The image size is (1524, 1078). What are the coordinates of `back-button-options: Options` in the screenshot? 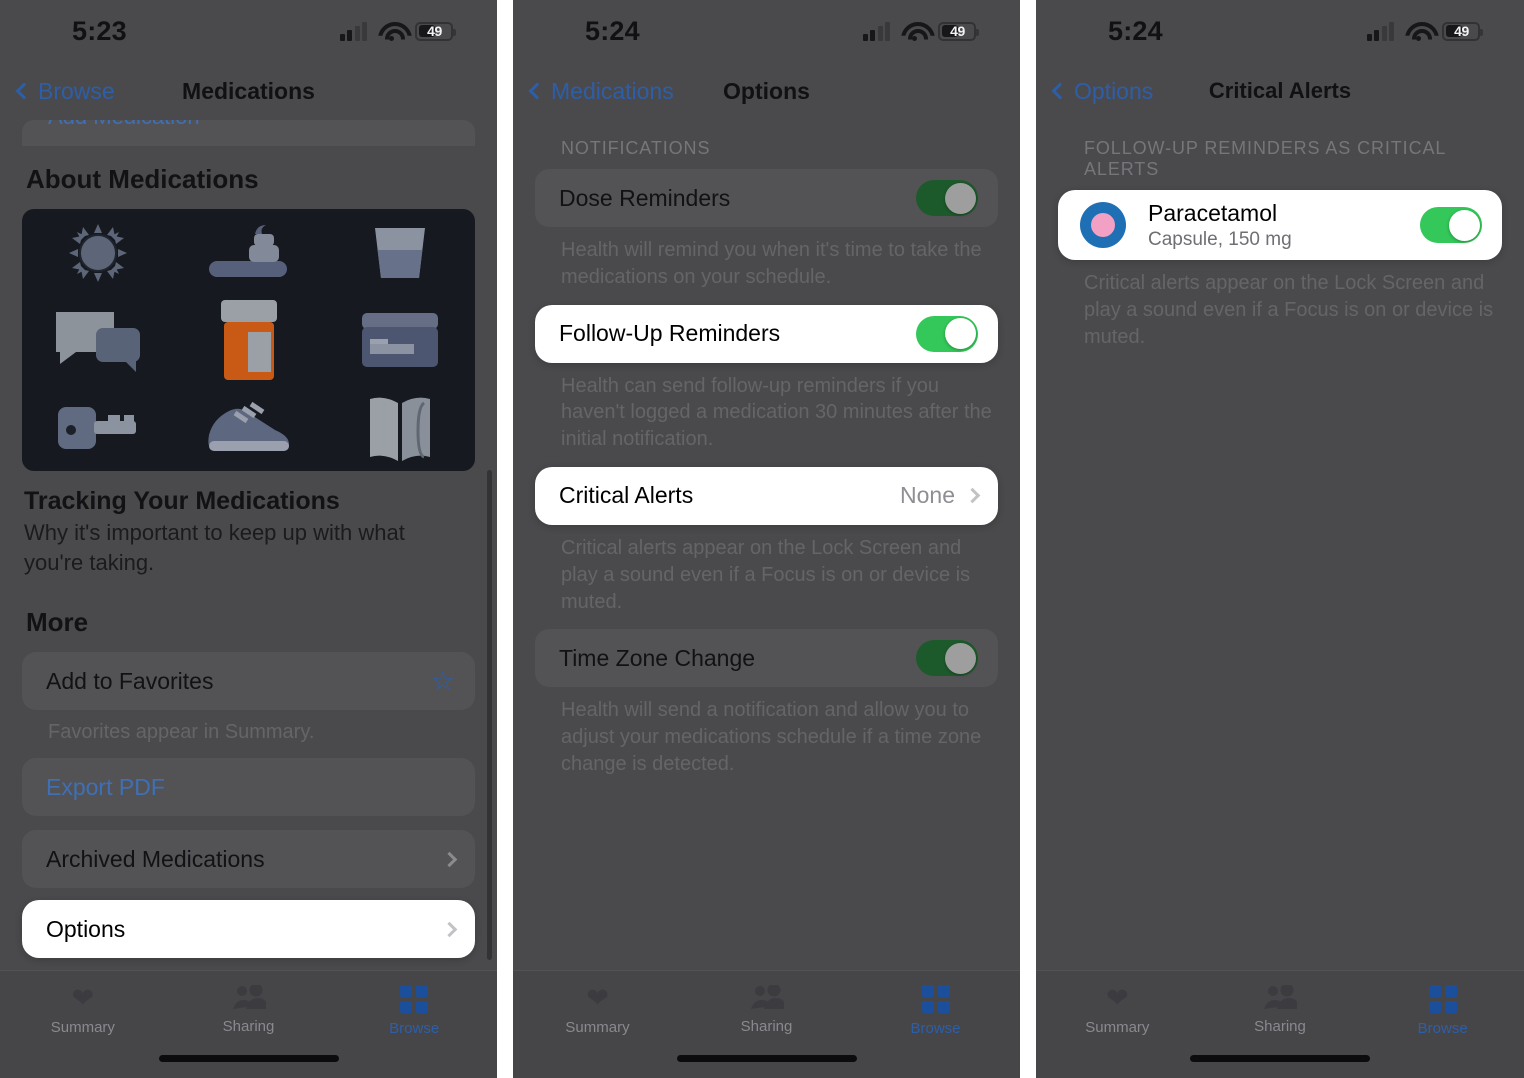 It's located at (1102, 91).